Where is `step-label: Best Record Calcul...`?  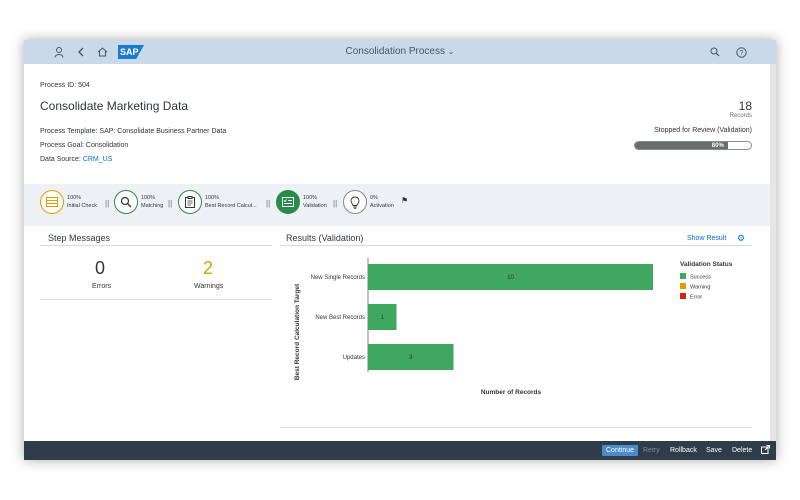 step-label: Best Record Calcul... is located at coordinates (231, 206).